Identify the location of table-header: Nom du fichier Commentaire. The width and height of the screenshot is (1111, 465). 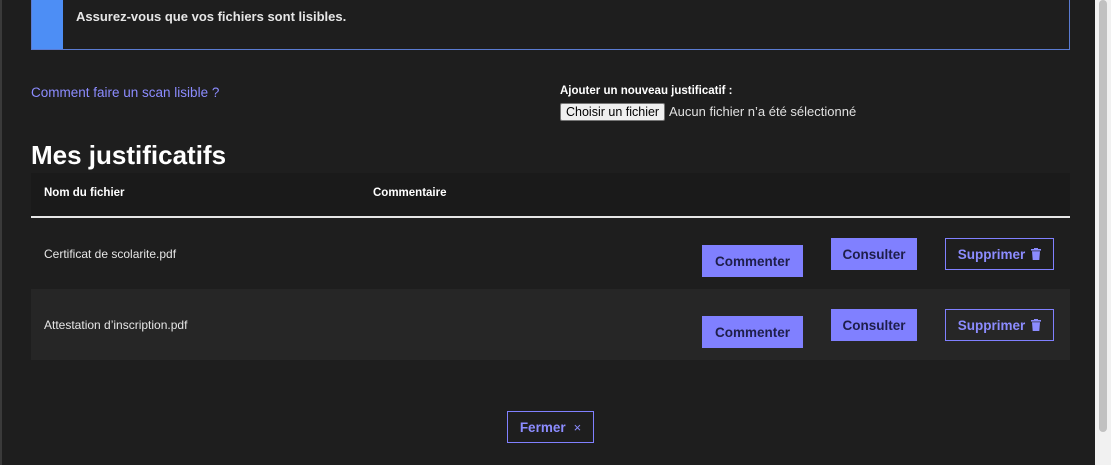
(550, 195).